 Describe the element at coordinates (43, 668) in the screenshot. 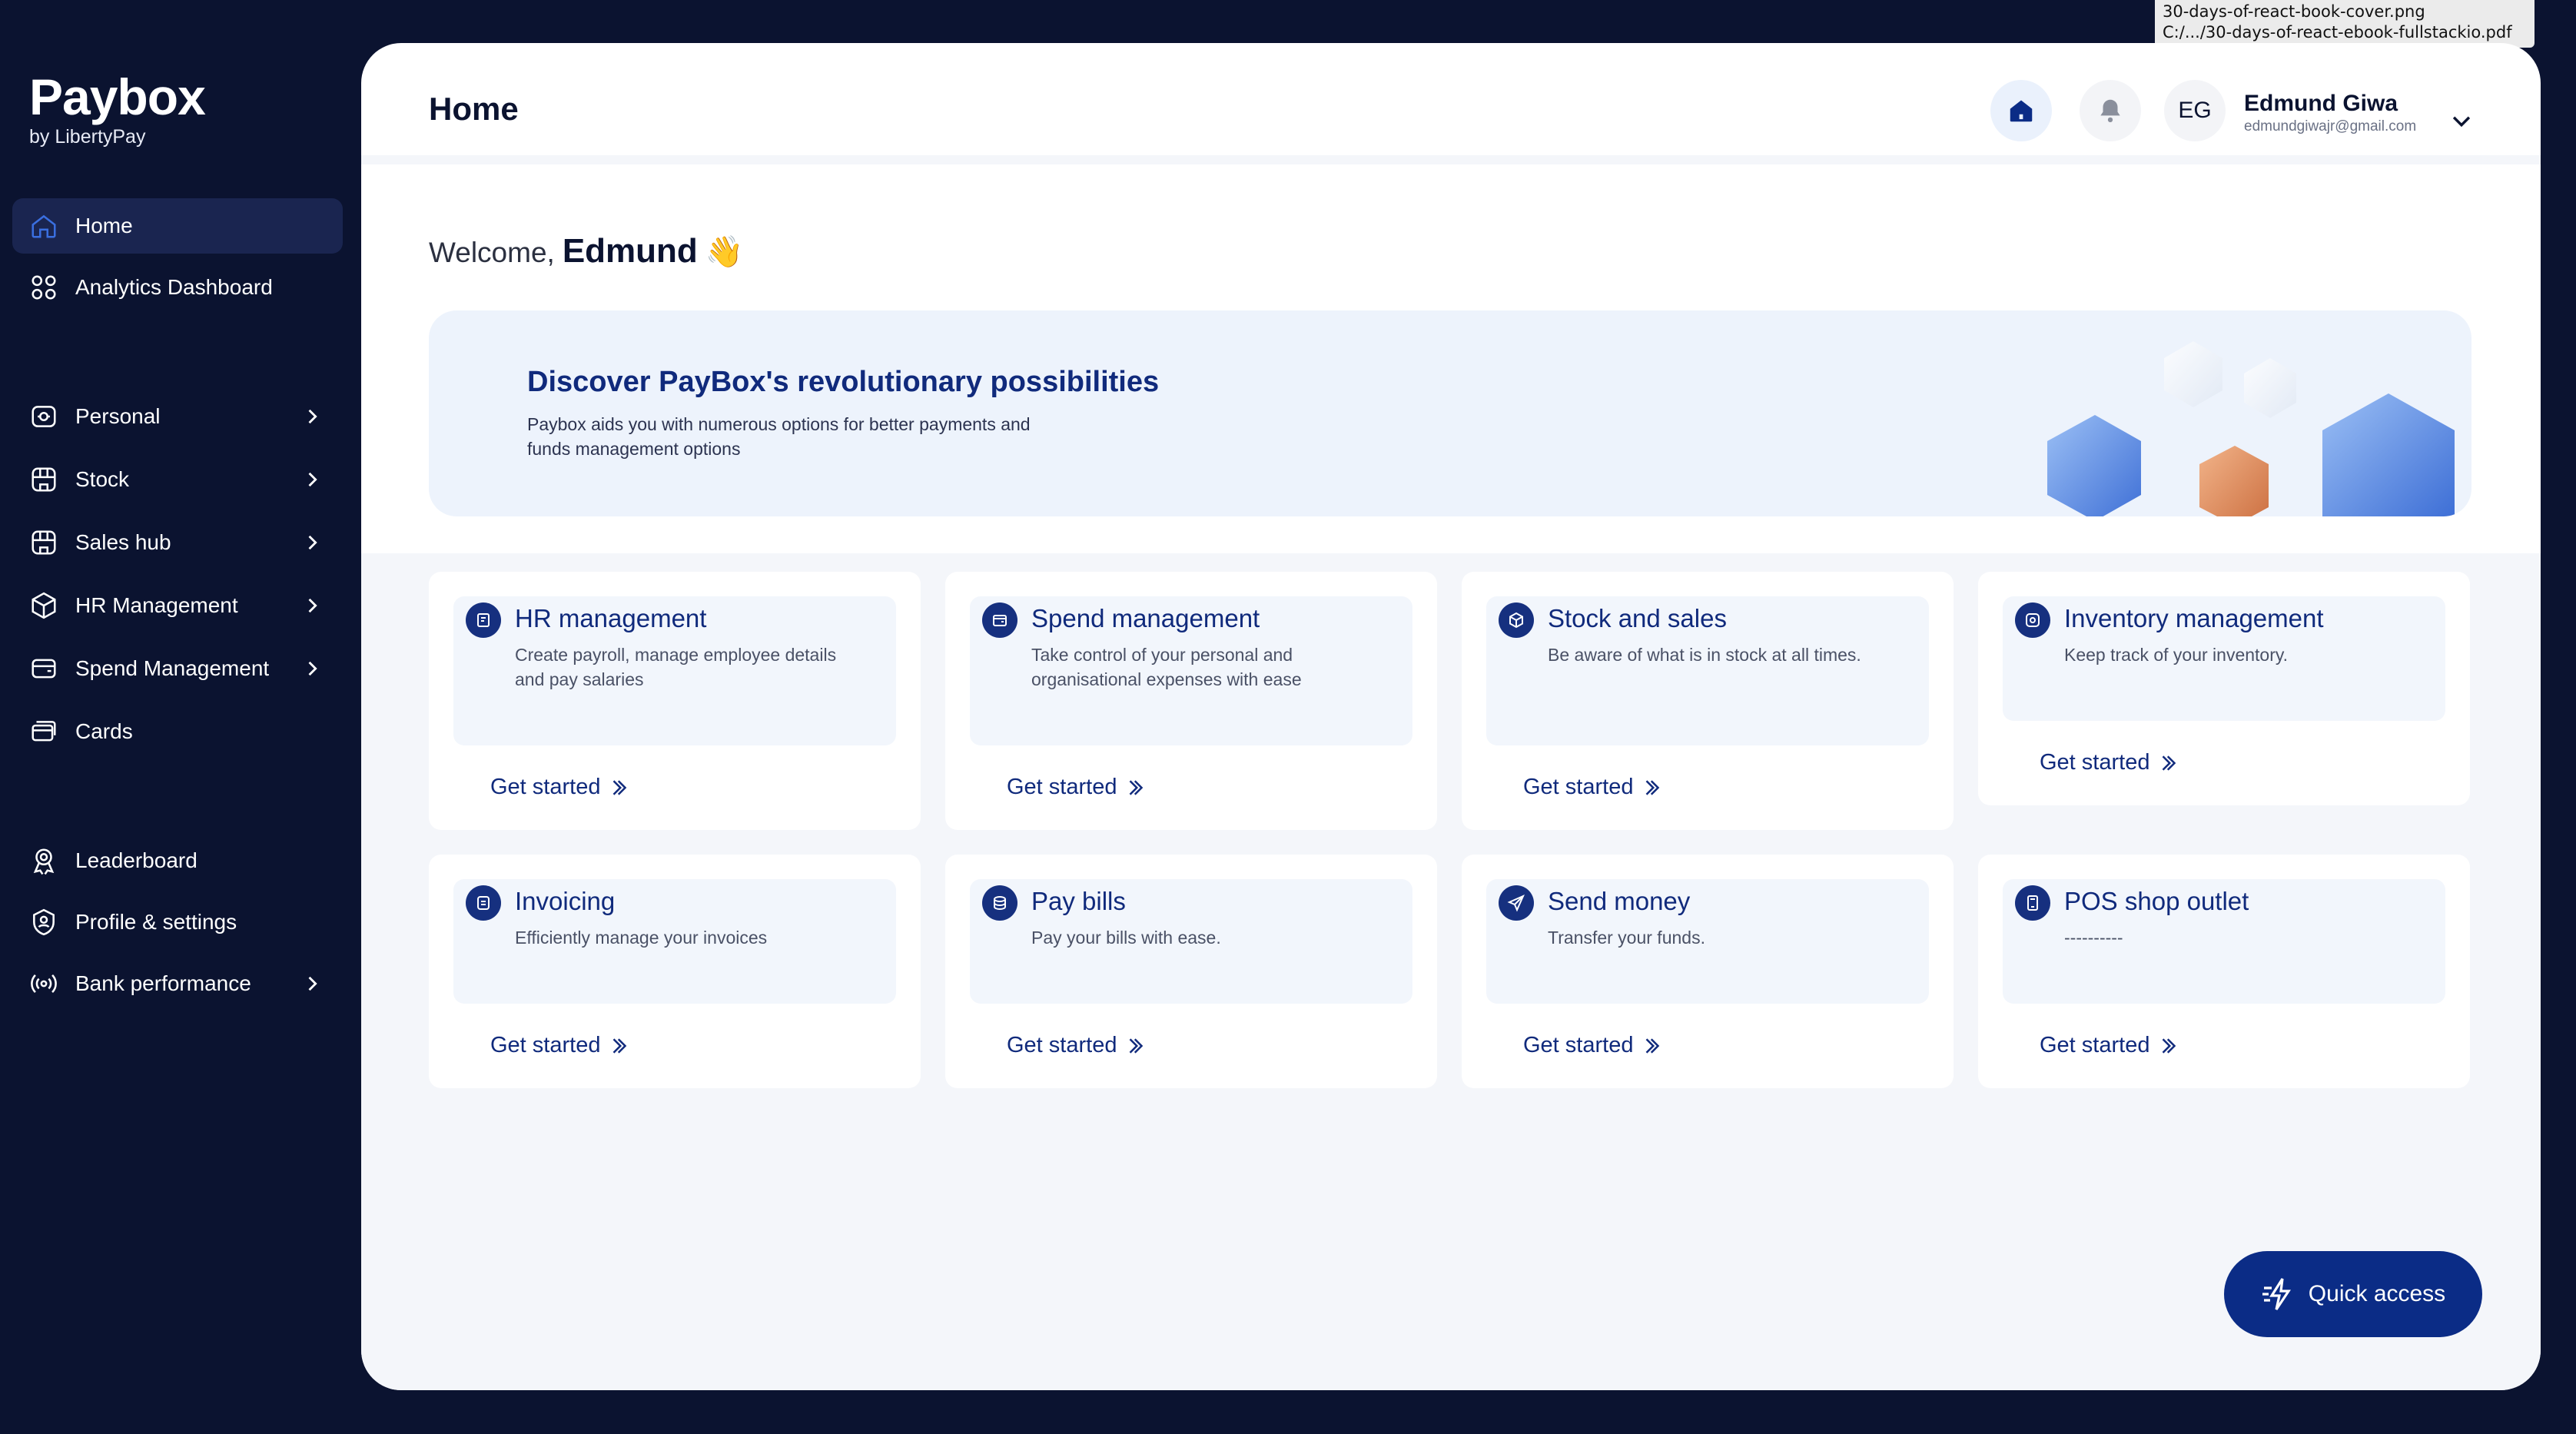

I see `card-wallet-icon` at that location.